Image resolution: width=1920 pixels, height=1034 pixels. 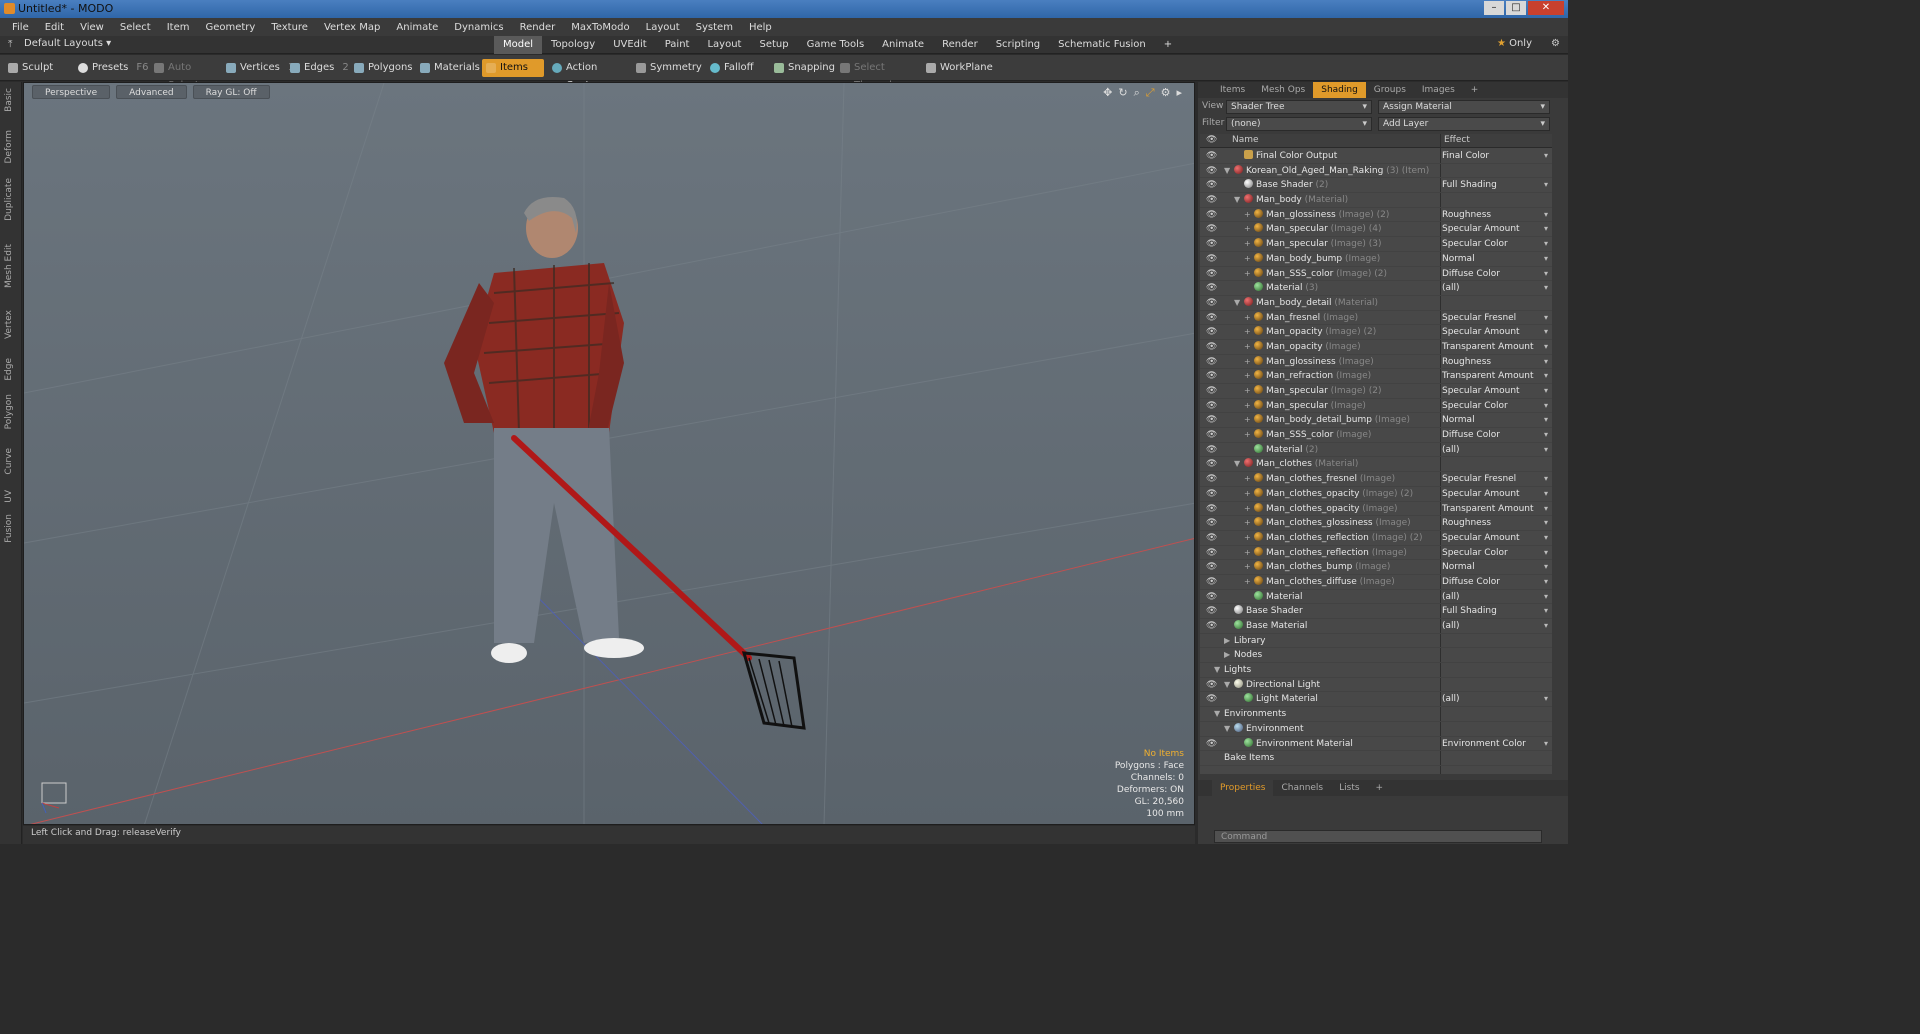 What do you see at coordinates (1546, 8) in the screenshot?
I see `close-icon: ✕` at bounding box center [1546, 8].